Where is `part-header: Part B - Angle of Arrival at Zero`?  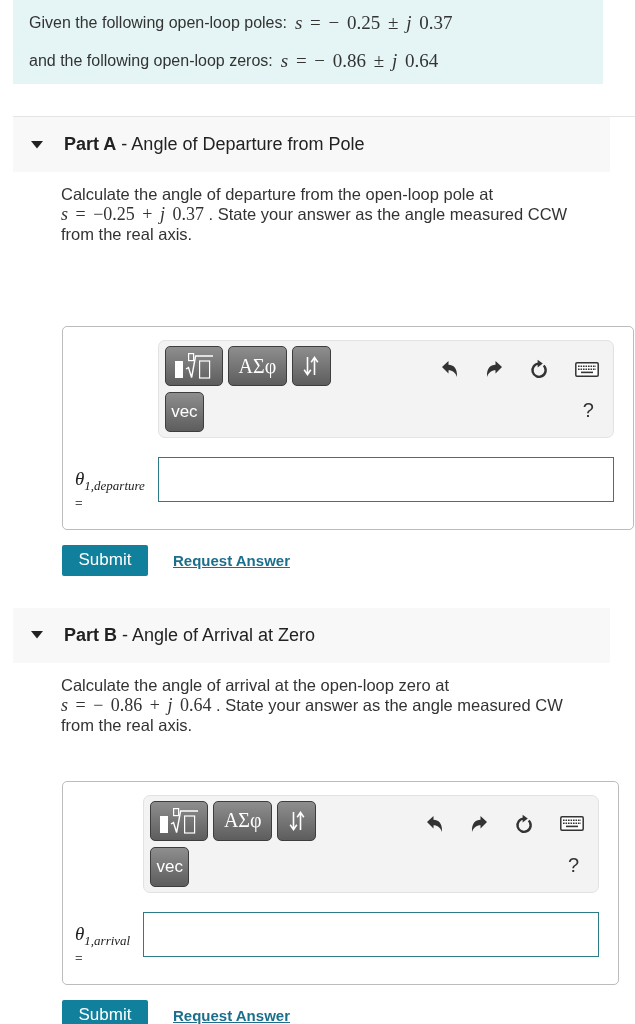
part-header: Part B - Angle of Arrival at Zero is located at coordinates (311, 635).